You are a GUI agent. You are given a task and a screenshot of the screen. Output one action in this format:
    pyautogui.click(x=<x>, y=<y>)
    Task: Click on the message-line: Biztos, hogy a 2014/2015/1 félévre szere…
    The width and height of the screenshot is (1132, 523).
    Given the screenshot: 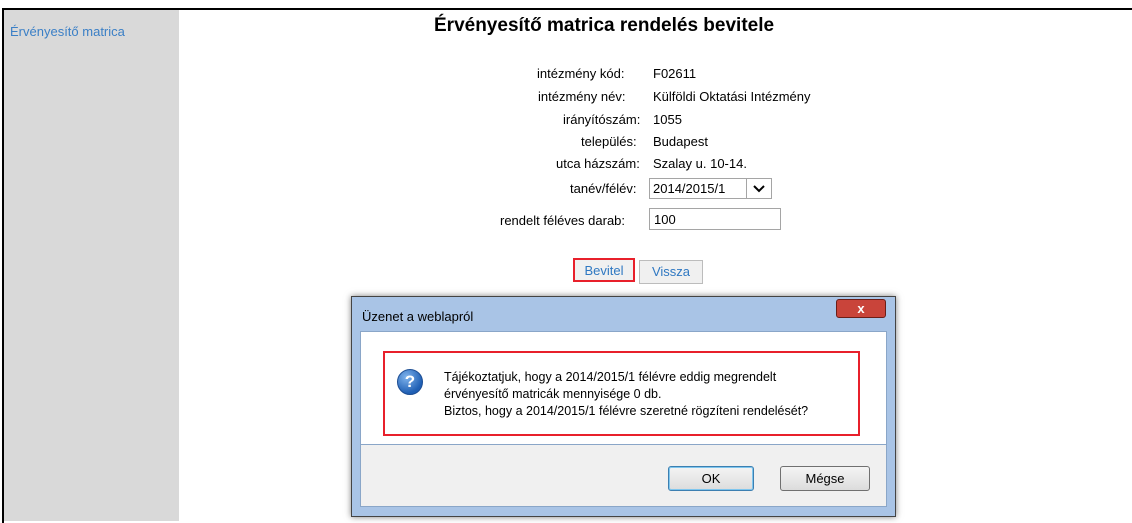 What is the action you would take?
    pyautogui.click(x=626, y=411)
    